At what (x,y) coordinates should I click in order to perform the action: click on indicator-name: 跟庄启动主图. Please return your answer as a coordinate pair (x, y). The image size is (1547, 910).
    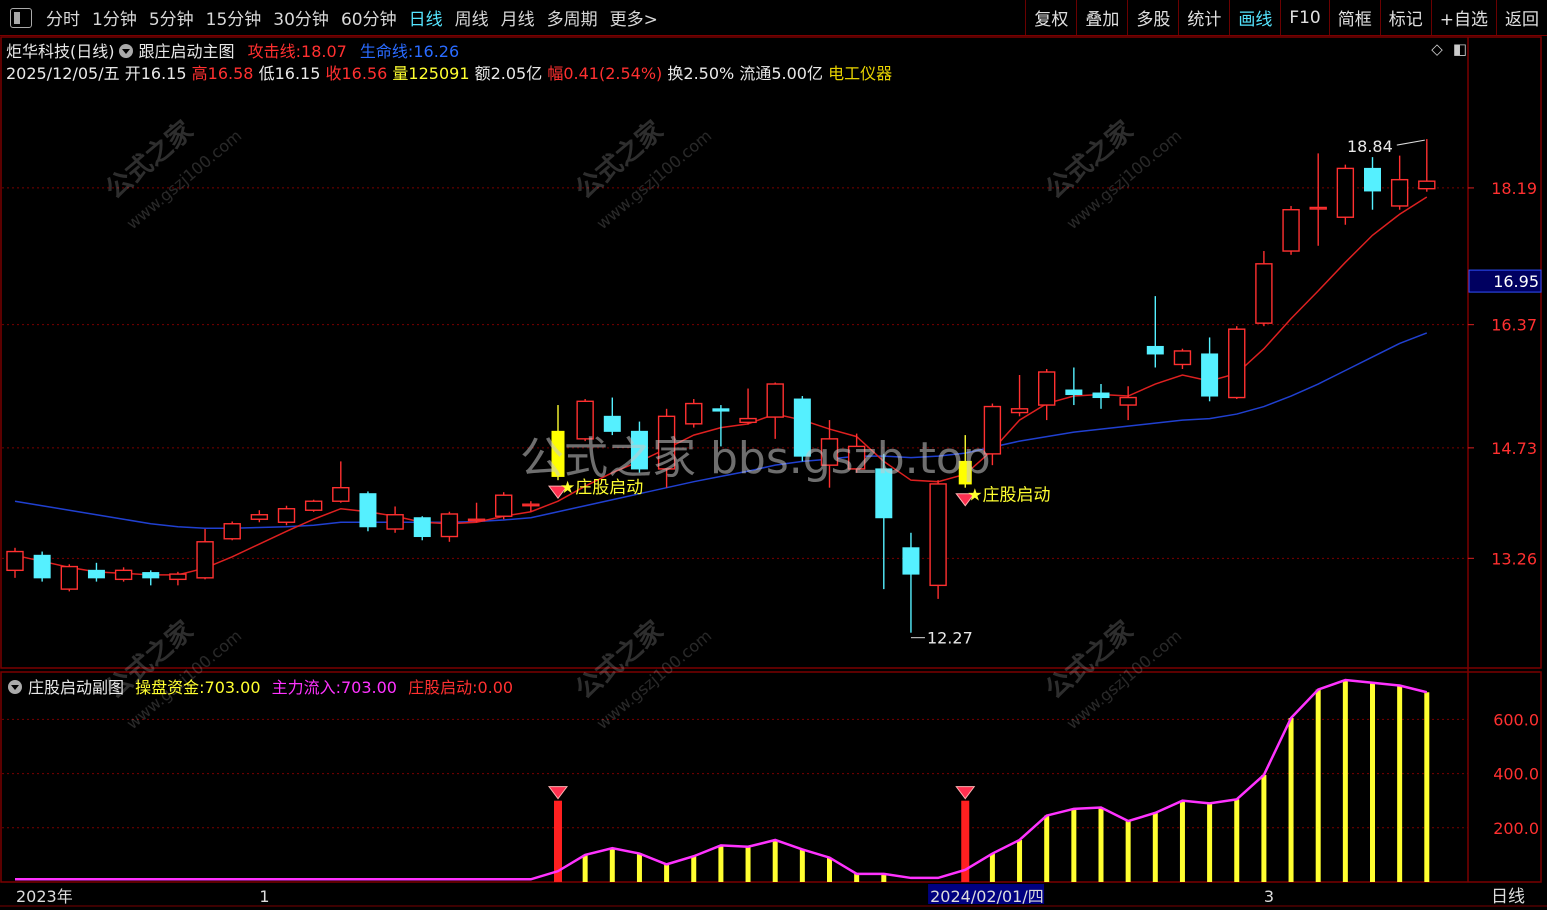
    Looking at the image, I should click on (187, 51).